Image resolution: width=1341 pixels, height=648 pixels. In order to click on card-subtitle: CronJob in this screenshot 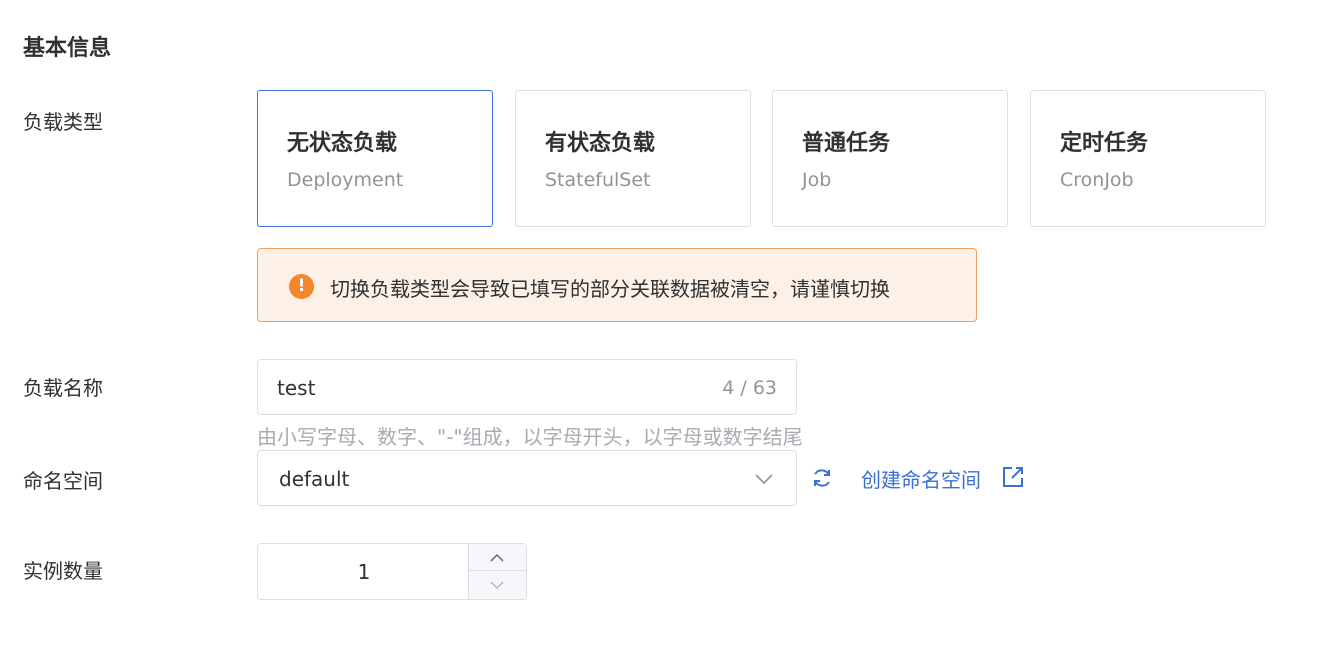, I will do `click(1097, 180)`.